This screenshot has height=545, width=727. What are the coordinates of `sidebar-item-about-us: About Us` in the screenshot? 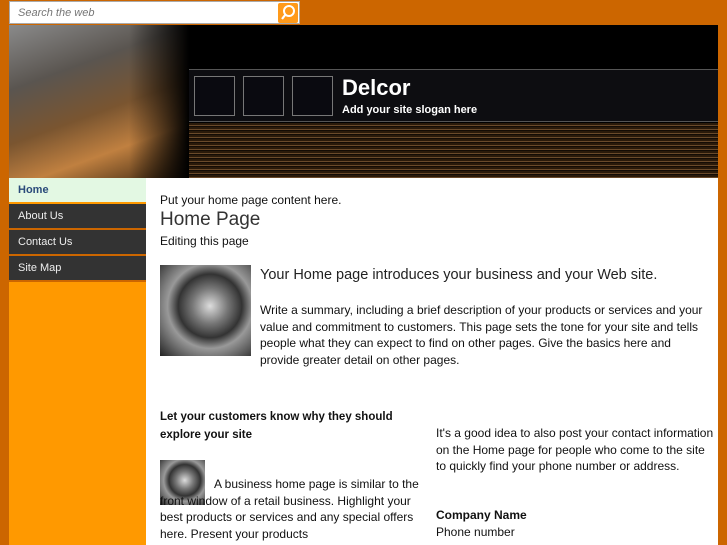 It's located at (77, 217).